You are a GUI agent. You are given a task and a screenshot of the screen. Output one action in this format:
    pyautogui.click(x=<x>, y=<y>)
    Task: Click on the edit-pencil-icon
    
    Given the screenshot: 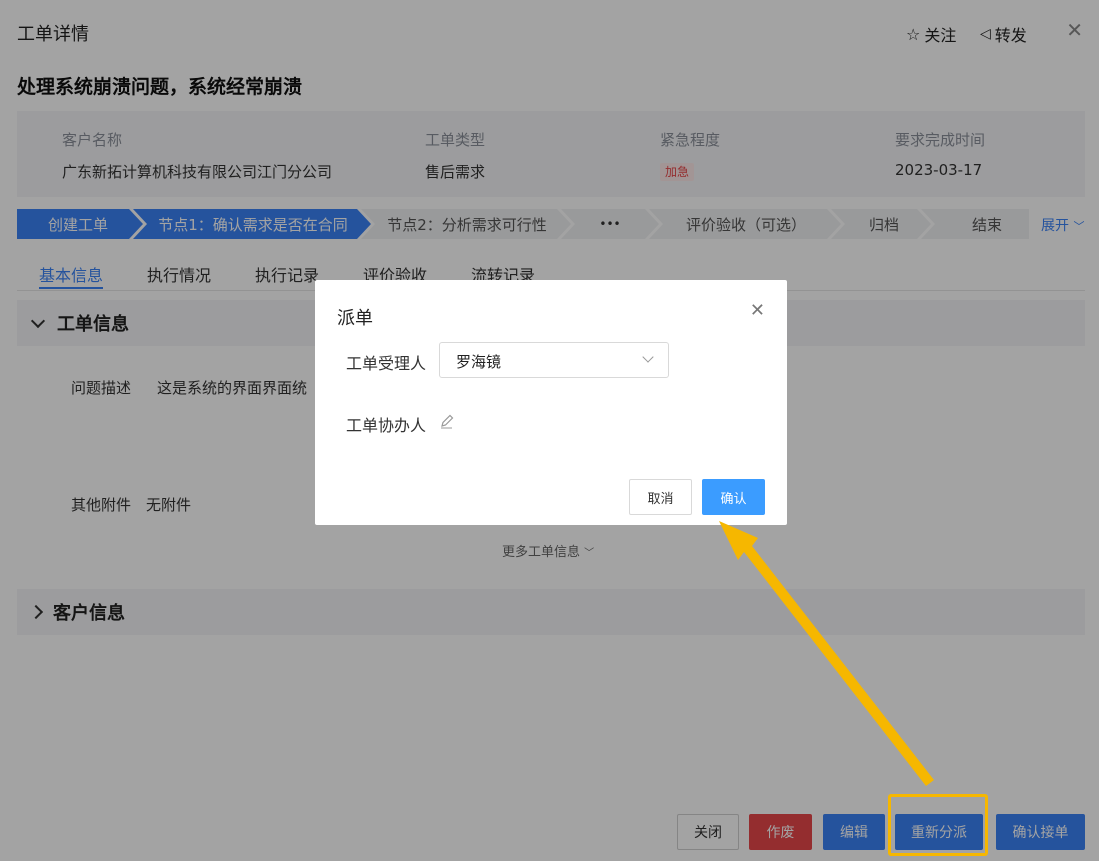 What is the action you would take?
    pyautogui.click(x=447, y=423)
    